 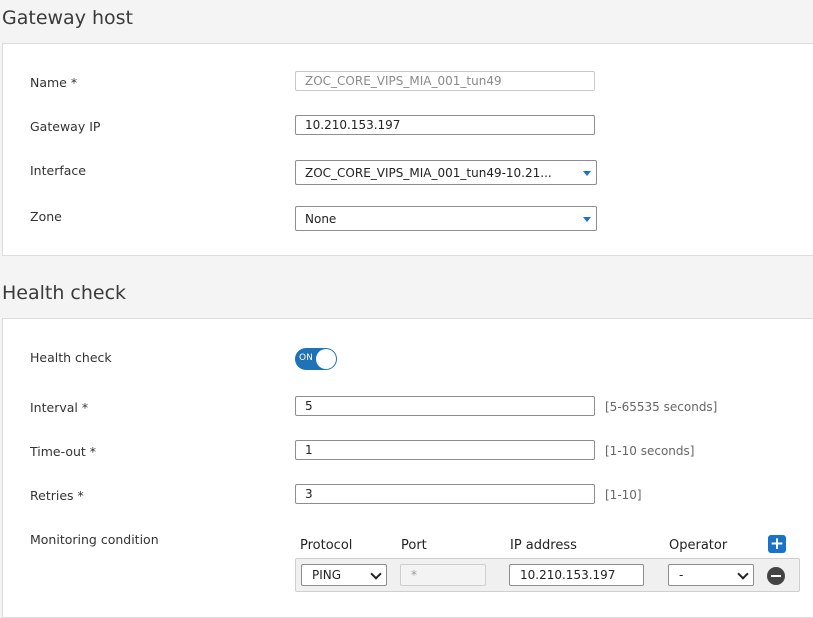 What do you see at coordinates (576, 575) in the screenshot?
I see `condition-ip-field: 10.210.153.197` at bounding box center [576, 575].